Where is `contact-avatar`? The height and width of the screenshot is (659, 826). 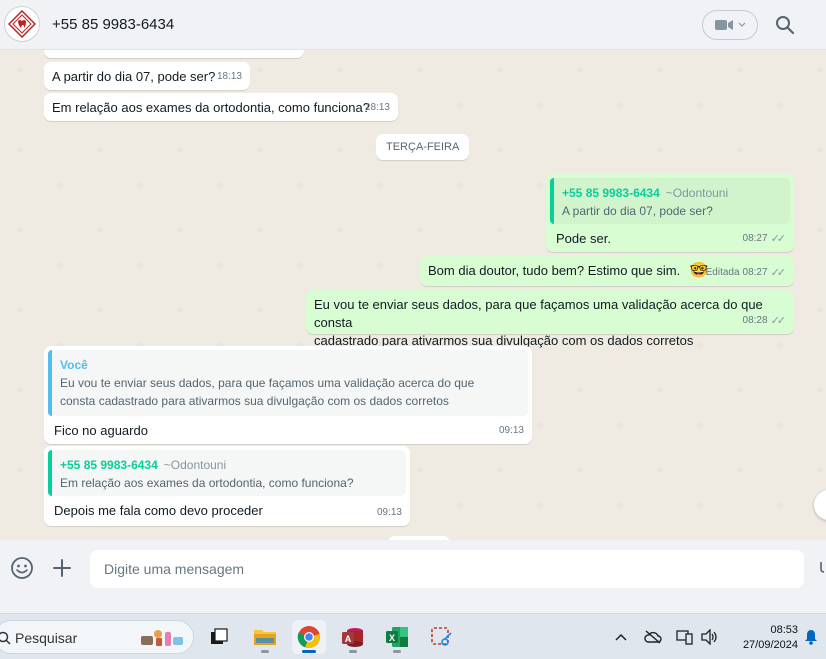
contact-avatar is located at coordinates (22, 24).